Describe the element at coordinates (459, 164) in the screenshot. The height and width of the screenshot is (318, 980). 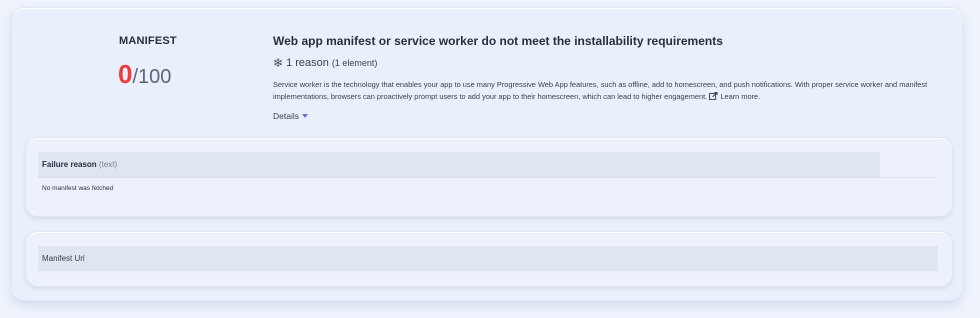
I see `table-header: Failure reason (text)` at that location.